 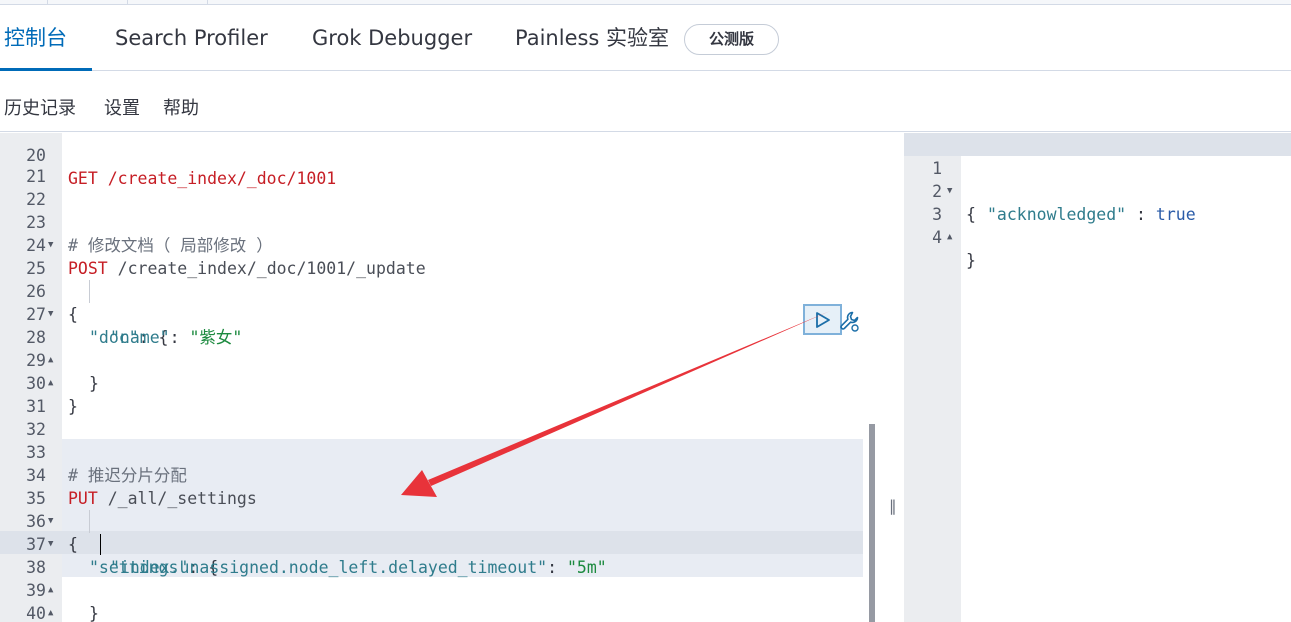 What do you see at coordinates (442, 394) in the screenshot?
I see `code-line: 31` at bounding box center [442, 394].